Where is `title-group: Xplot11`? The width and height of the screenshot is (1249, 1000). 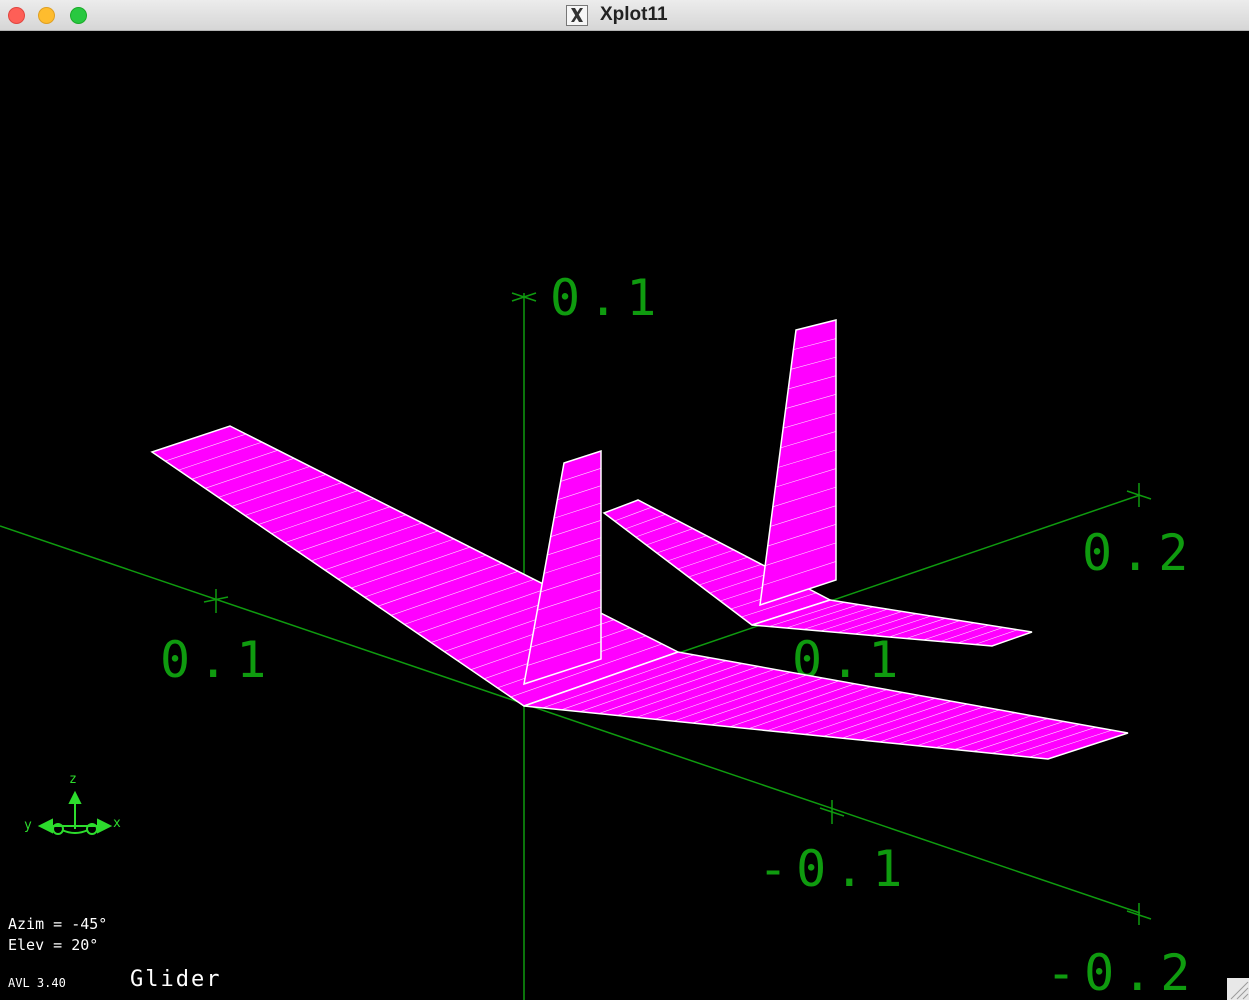 title-group: Xplot11 is located at coordinates (617, 15).